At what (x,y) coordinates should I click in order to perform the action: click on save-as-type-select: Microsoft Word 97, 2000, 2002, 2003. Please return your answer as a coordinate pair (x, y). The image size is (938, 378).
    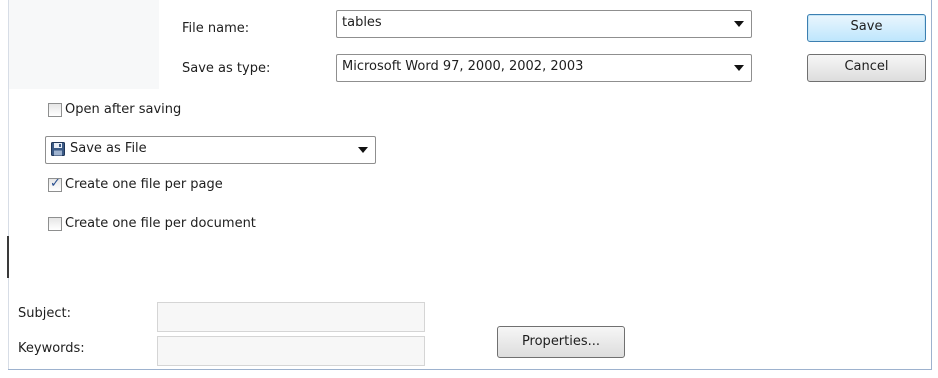
    Looking at the image, I should click on (544, 68).